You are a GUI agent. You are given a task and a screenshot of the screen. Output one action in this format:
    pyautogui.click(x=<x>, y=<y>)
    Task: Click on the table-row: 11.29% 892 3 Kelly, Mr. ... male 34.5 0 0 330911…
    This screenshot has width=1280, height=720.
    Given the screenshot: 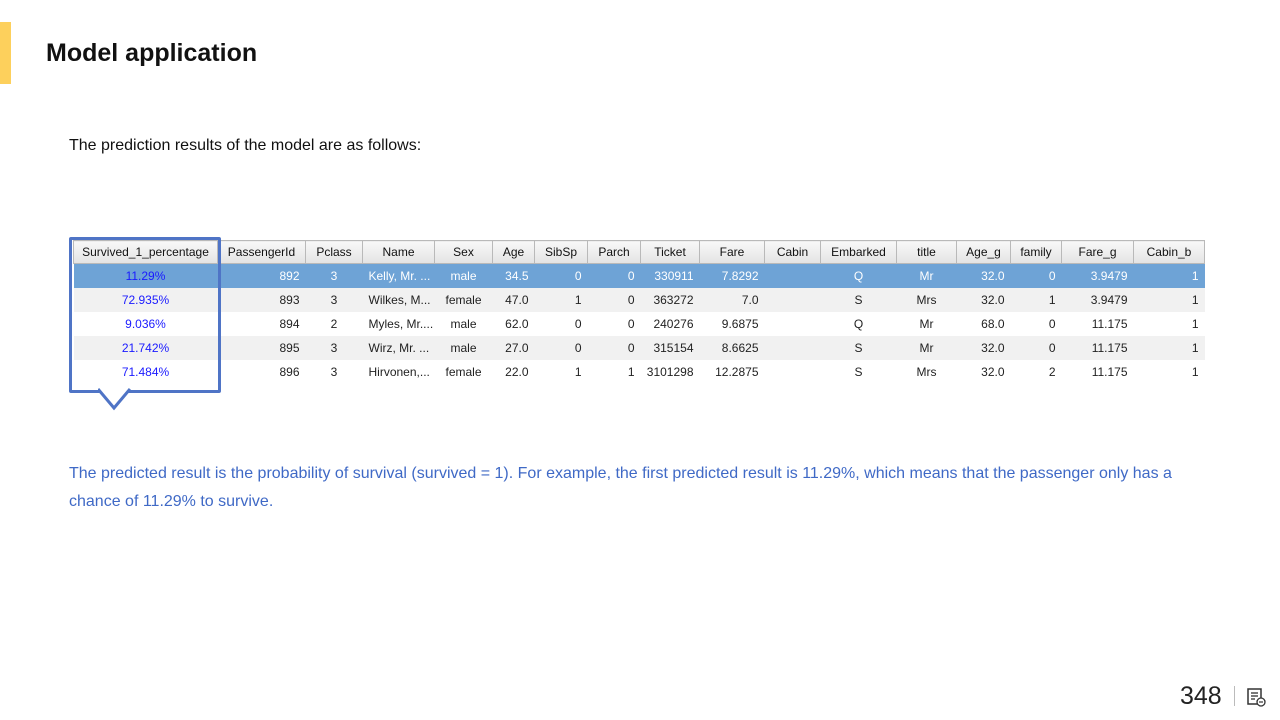 What is the action you would take?
    pyautogui.click(x=639, y=275)
    